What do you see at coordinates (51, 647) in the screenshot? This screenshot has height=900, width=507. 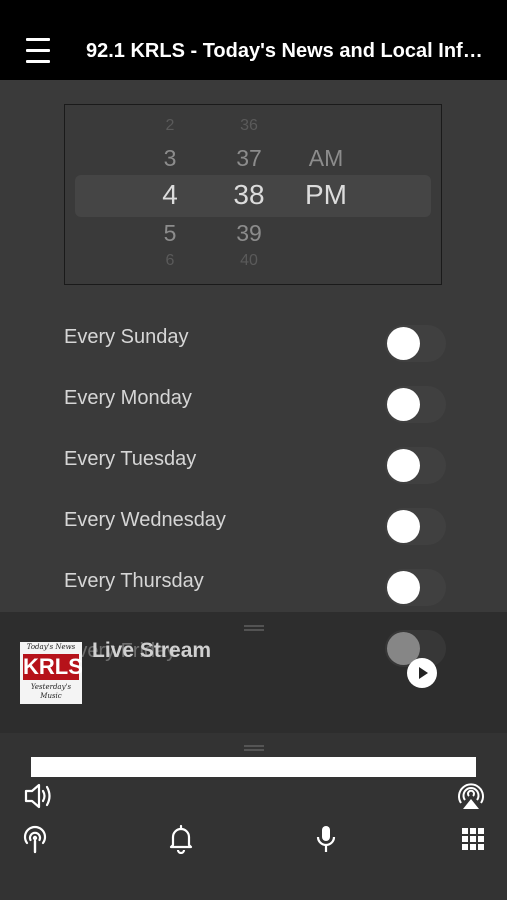 I see `logo-tagline-top: Today's News` at bounding box center [51, 647].